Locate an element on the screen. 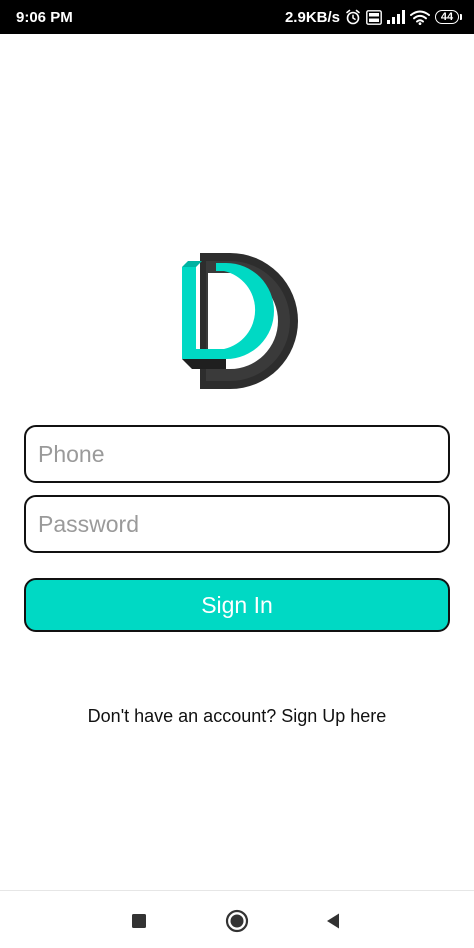 The image size is (474, 948). battery-level: 44 is located at coordinates (447, 17).